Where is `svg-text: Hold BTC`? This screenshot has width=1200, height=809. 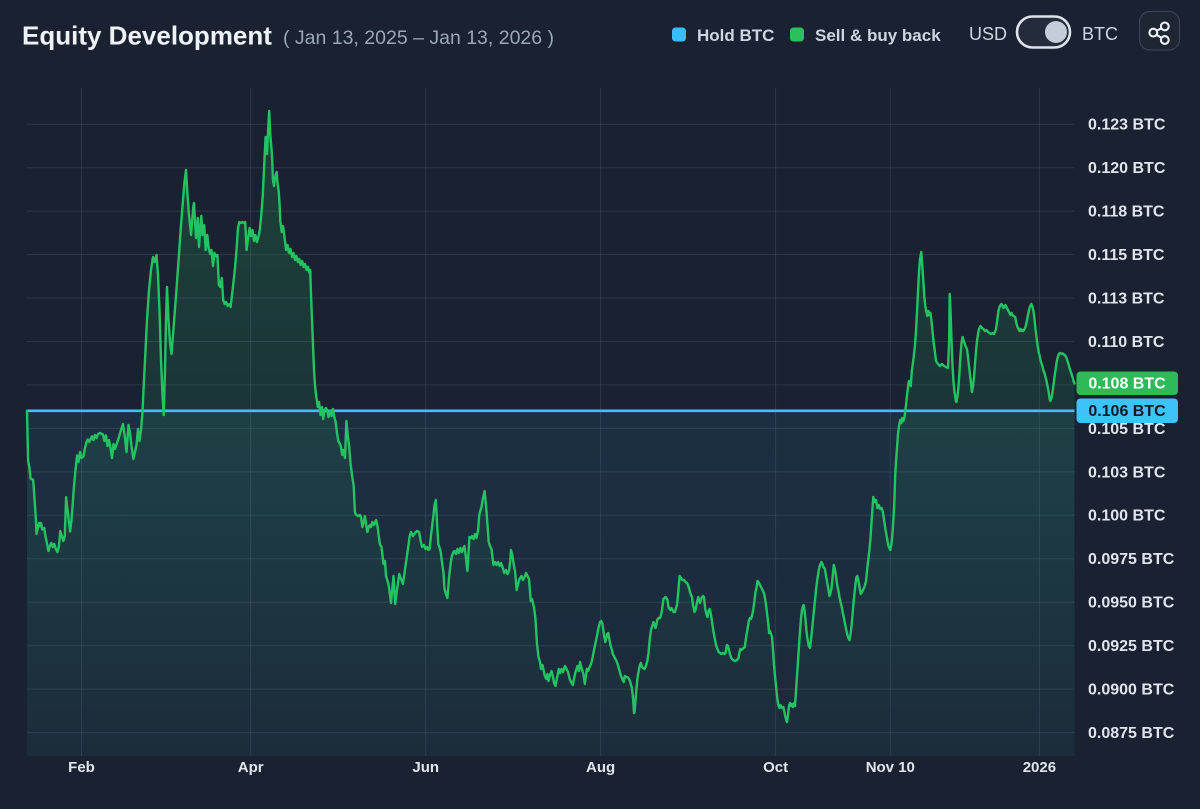
svg-text: Hold BTC is located at coordinates (735, 35).